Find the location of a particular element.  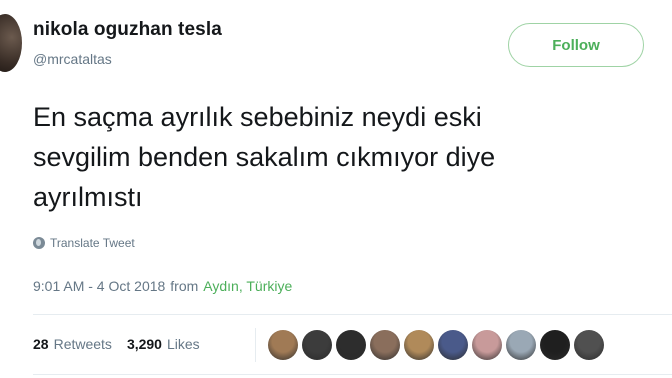

follow-button: Follow is located at coordinates (576, 45).